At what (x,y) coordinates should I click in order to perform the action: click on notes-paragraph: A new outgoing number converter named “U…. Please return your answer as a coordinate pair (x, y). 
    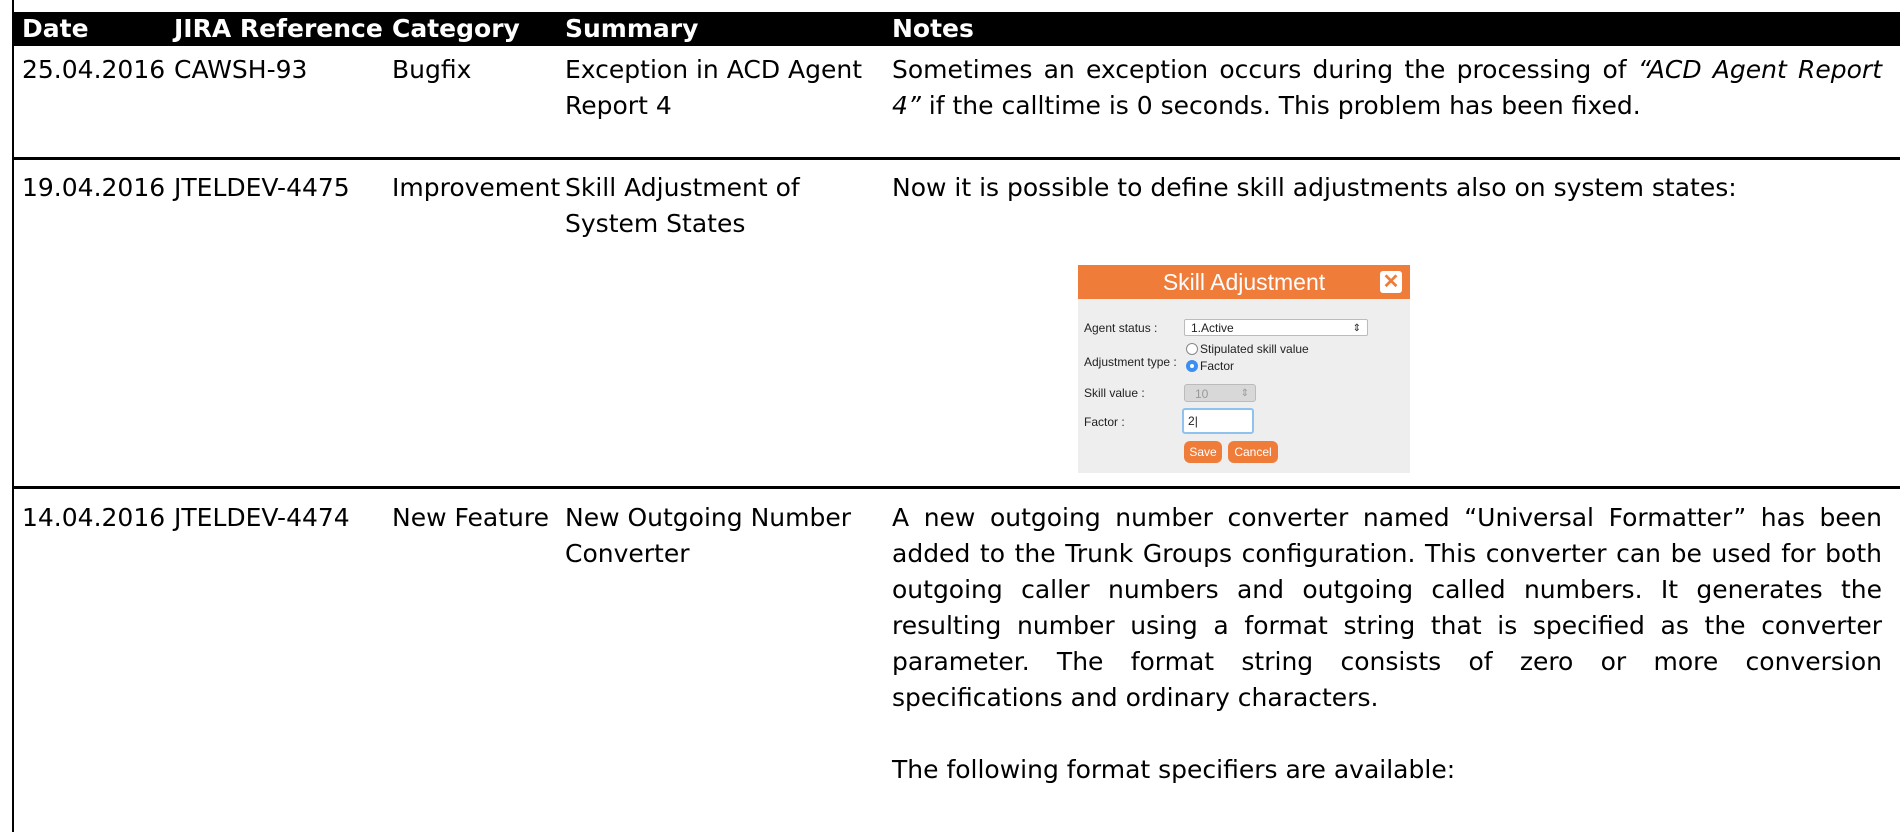
    Looking at the image, I should click on (1387, 607).